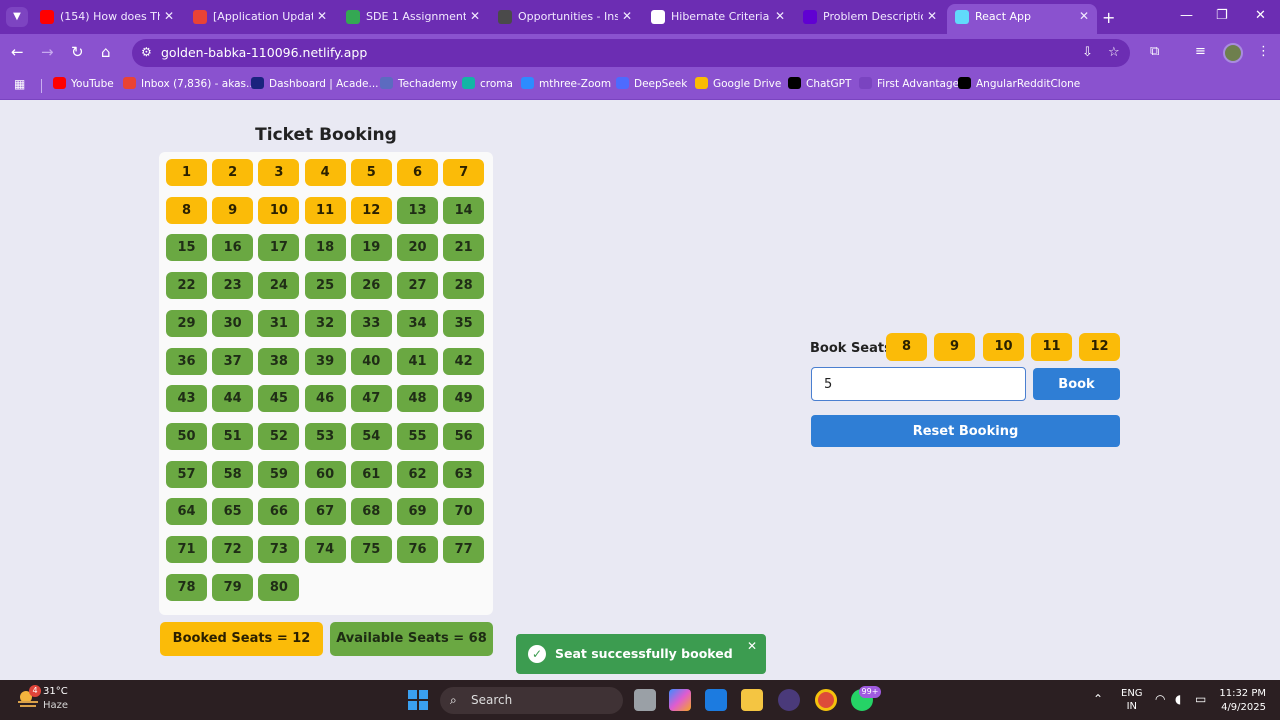  Describe the element at coordinates (464, 172) in the screenshot. I see `seat-7: 7` at that location.